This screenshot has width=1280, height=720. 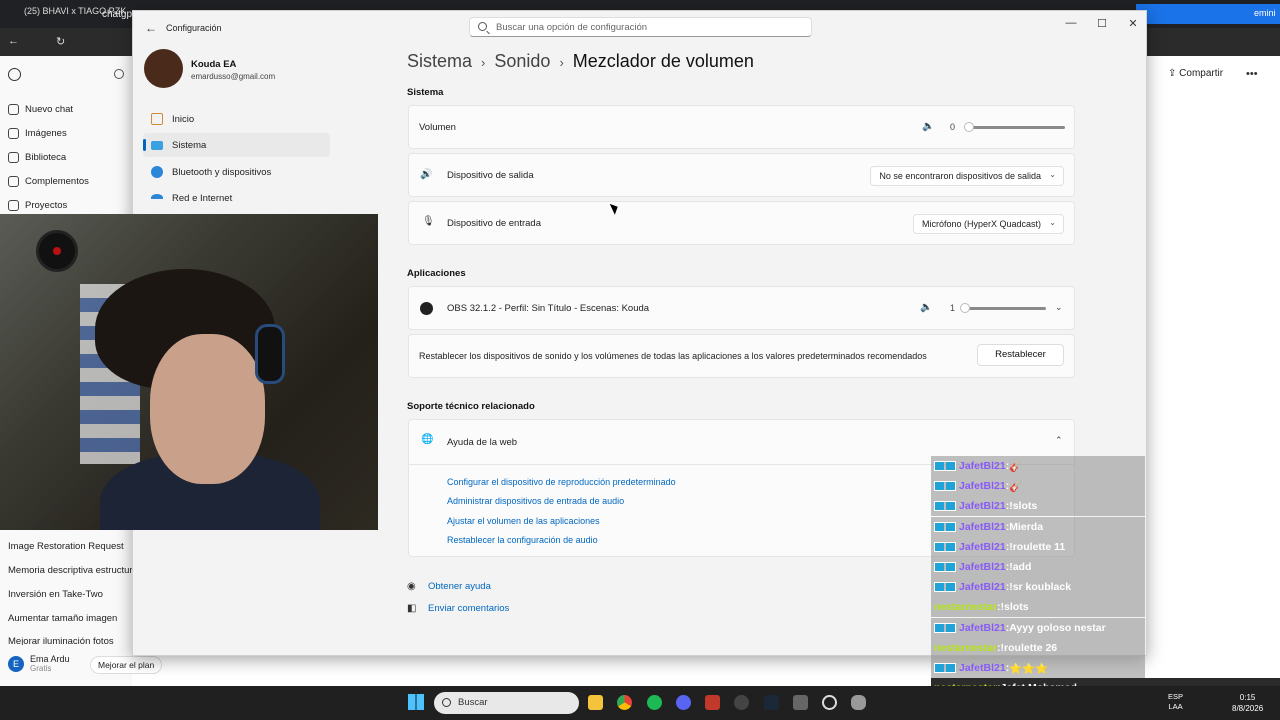 What do you see at coordinates (969, 127) in the screenshot?
I see `volume-slider-thumb` at bounding box center [969, 127].